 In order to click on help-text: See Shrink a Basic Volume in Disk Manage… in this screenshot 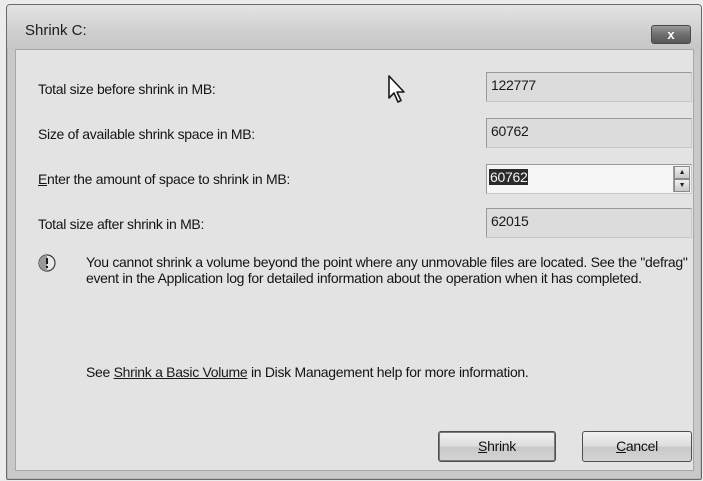, I will do `click(307, 372)`.